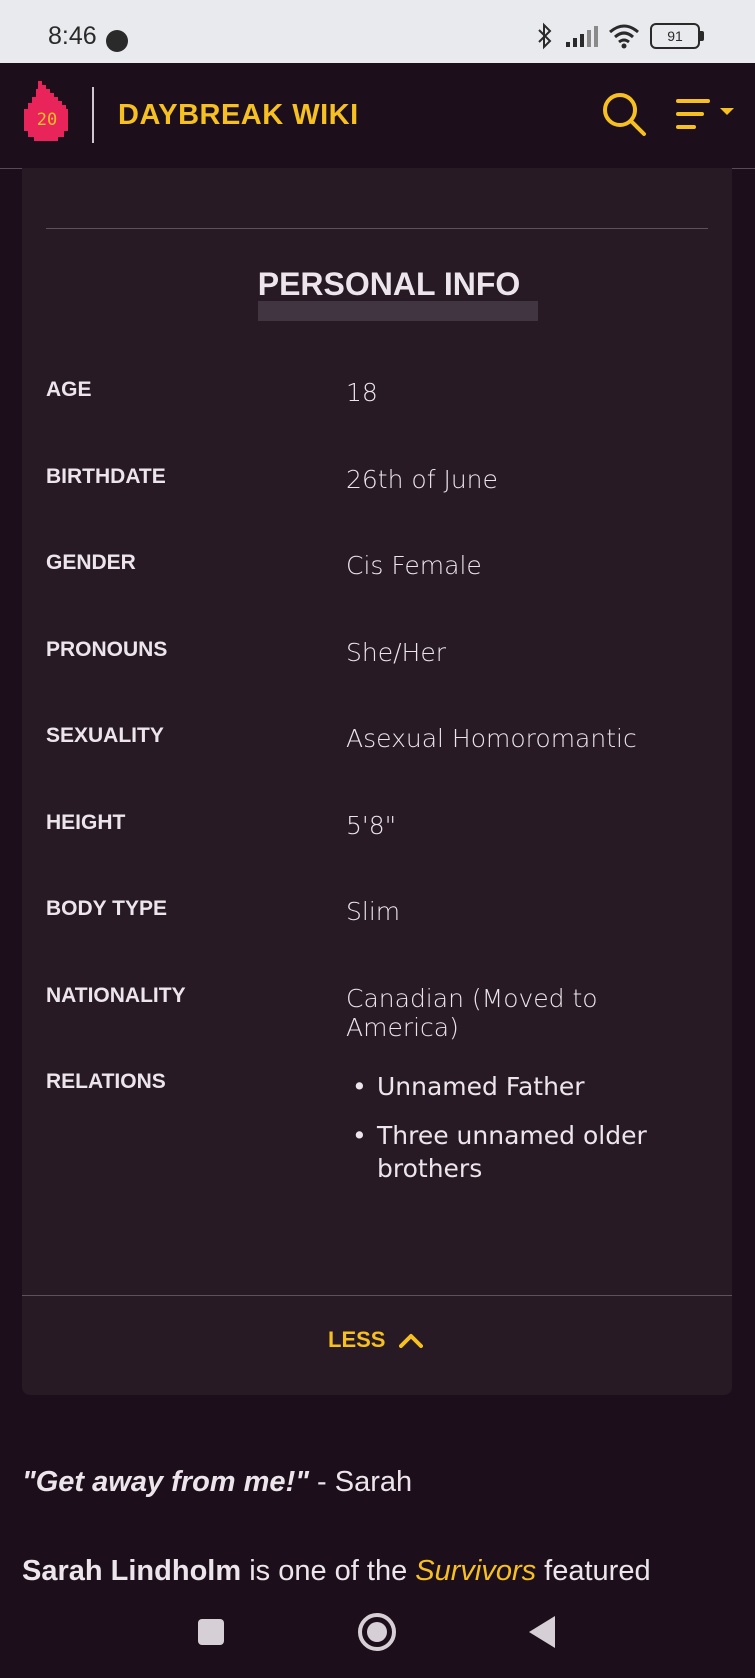 The width and height of the screenshot is (755, 1678). Describe the element at coordinates (472, 1013) in the screenshot. I see `info-value: Canadian (Moved to America)` at that location.